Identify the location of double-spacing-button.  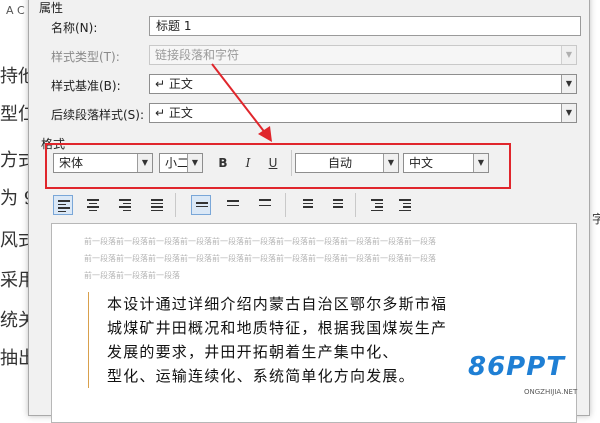
(265, 205).